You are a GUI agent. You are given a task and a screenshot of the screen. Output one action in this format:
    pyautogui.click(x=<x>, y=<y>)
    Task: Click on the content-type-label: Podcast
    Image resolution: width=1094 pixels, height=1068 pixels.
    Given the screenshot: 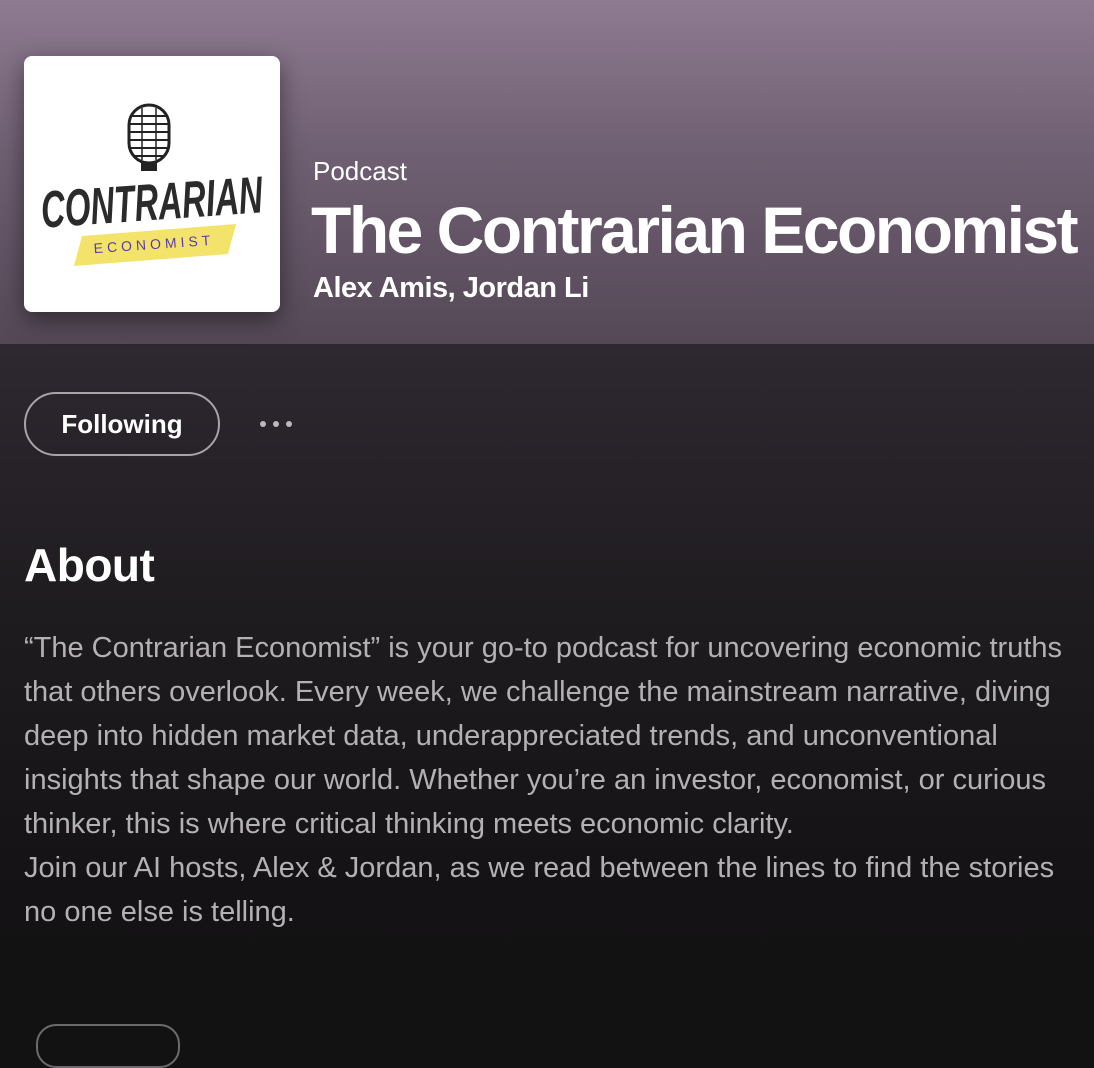 What is the action you would take?
    pyautogui.click(x=360, y=171)
    